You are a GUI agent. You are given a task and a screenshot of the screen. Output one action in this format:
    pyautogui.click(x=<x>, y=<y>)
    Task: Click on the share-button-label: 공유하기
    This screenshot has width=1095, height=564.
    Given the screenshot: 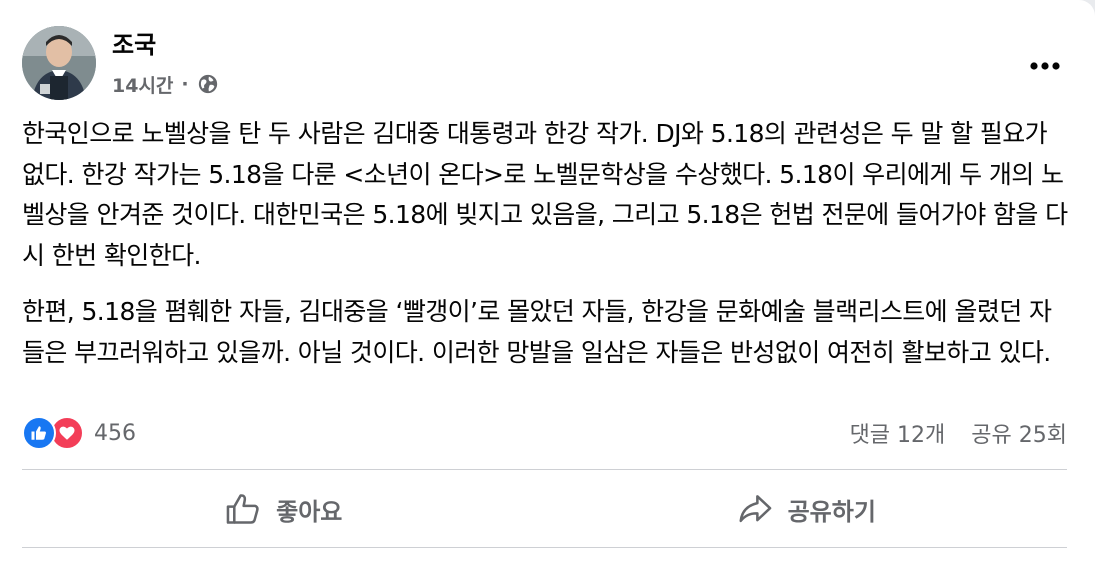 What is the action you would take?
    pyautogui.click(x=831, y=511)
    